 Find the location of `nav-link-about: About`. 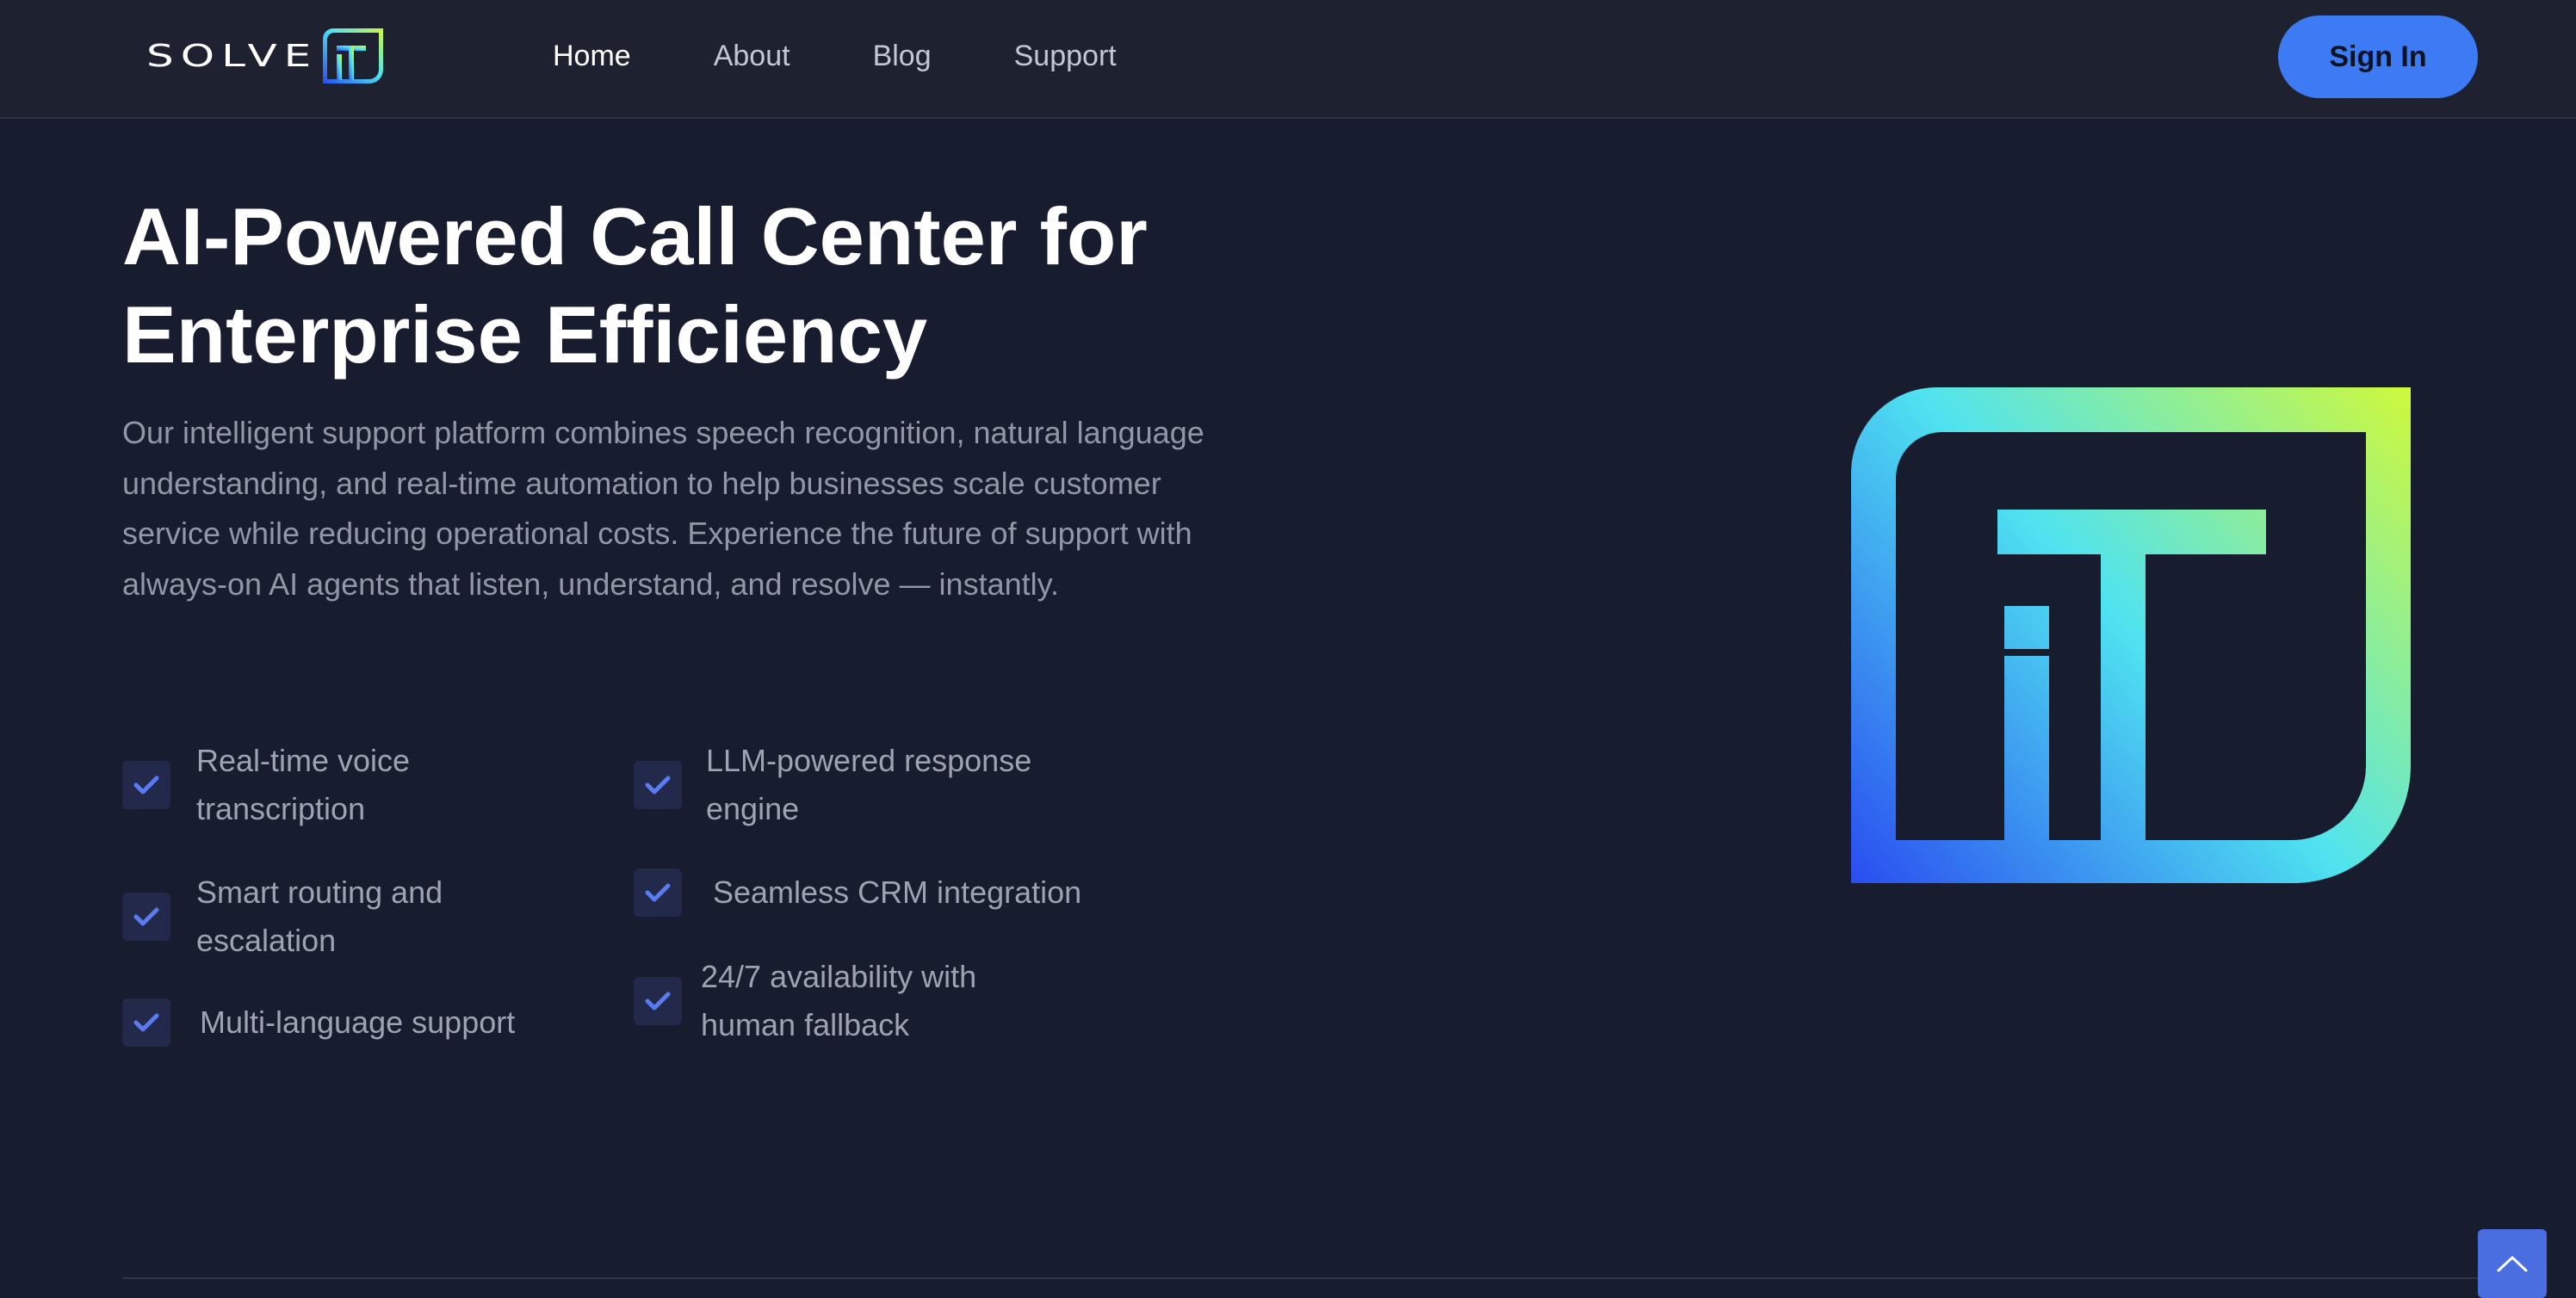

nav-link-about: About is located at coordinates (752, 56).